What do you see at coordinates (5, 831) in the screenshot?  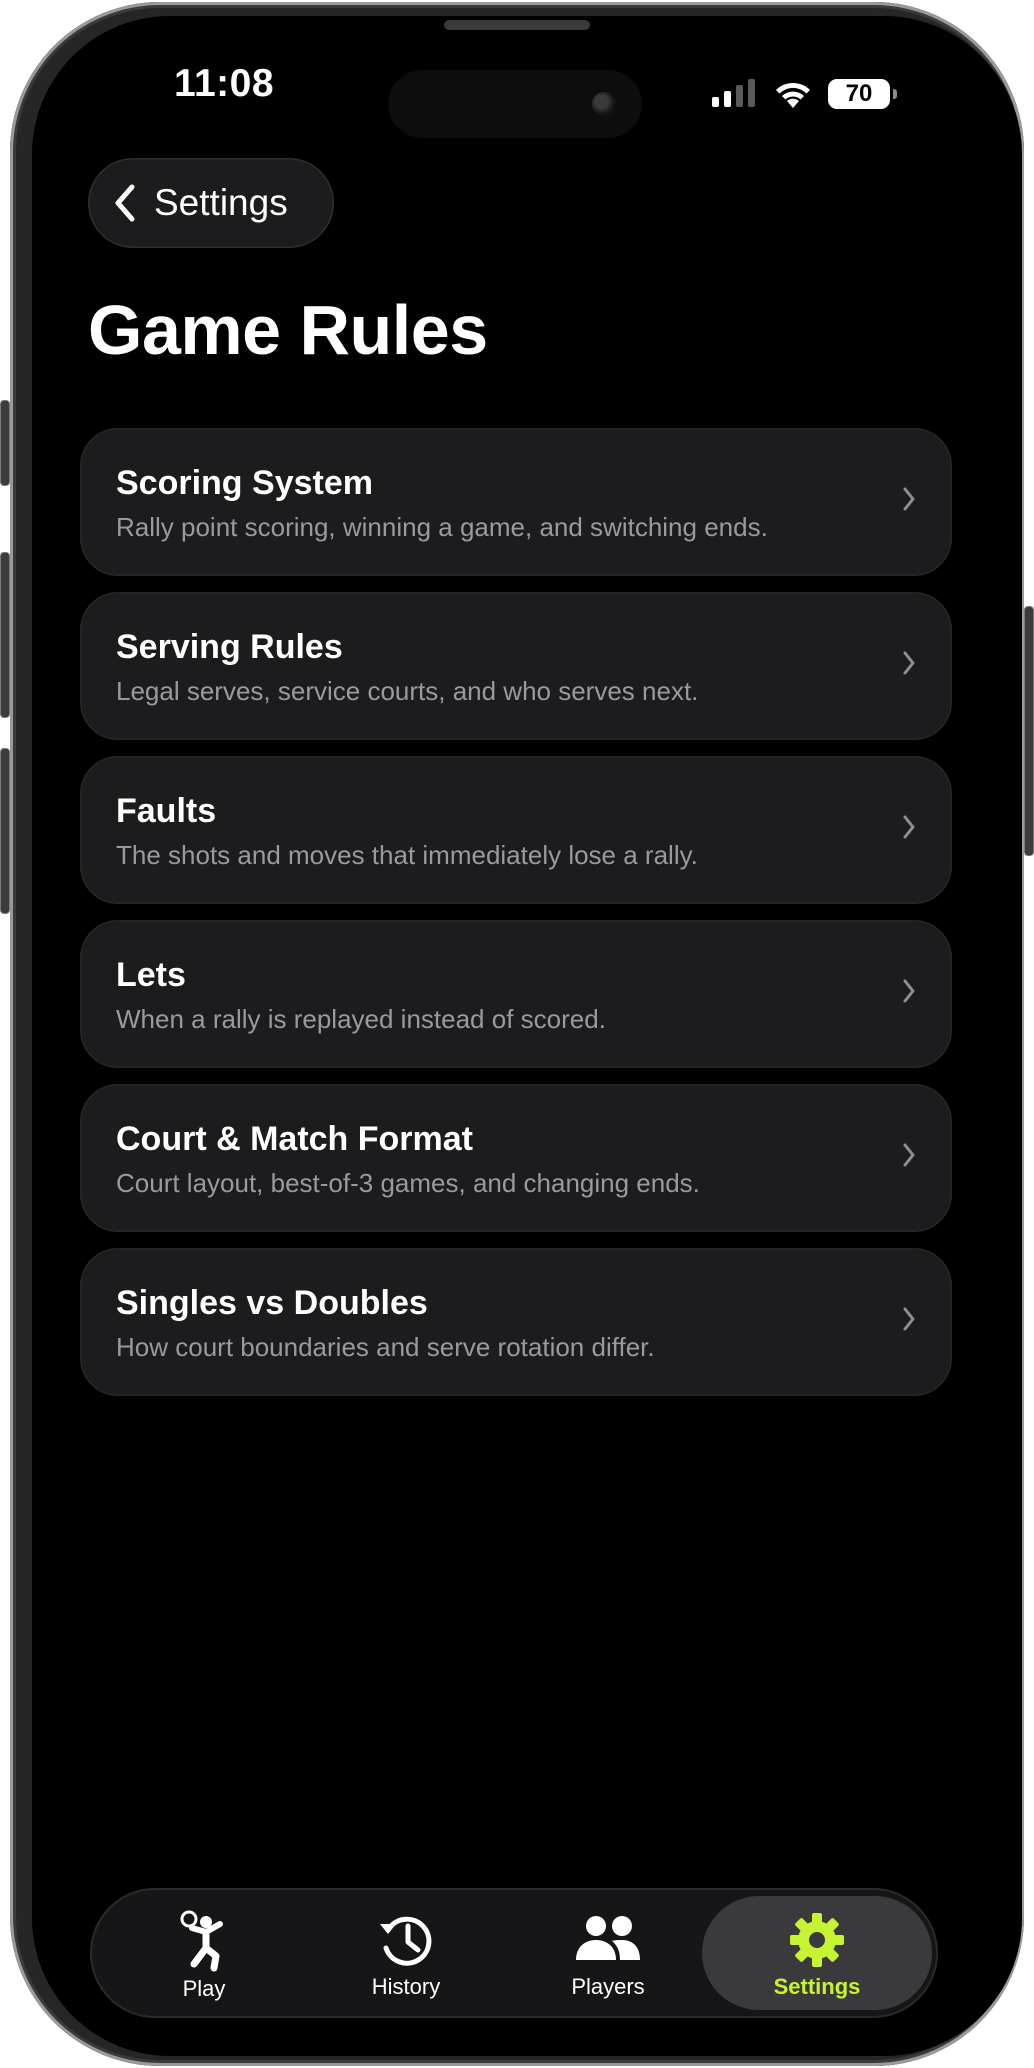 I see `volume-down-button` at bounding box center [5, 831].